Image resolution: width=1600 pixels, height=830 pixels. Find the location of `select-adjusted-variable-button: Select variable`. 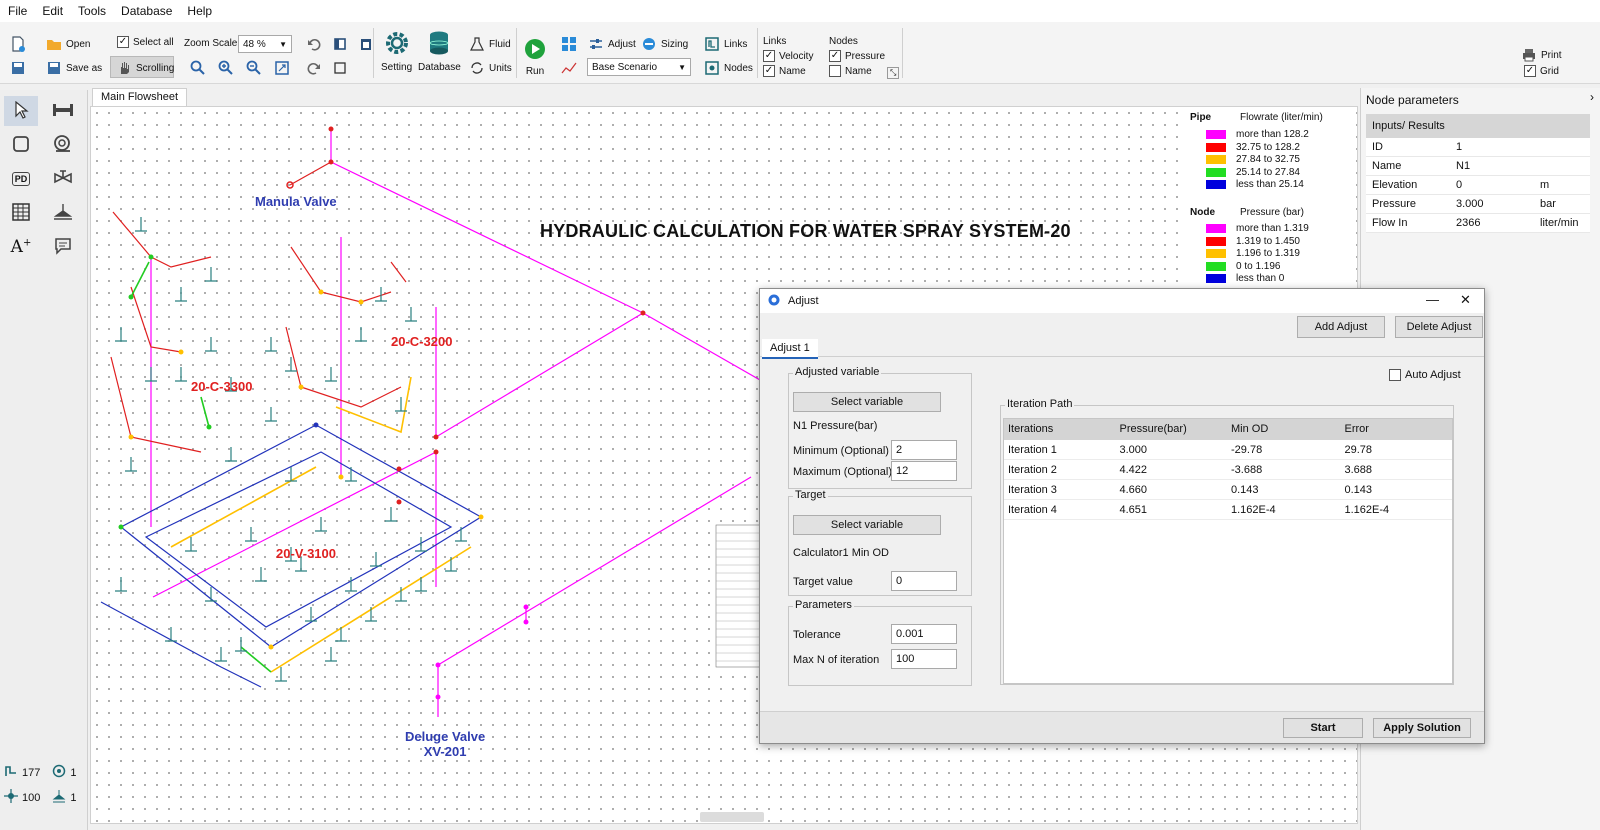

select-adjusted-variable-button: Select variable is located at coordinates (867, 402).